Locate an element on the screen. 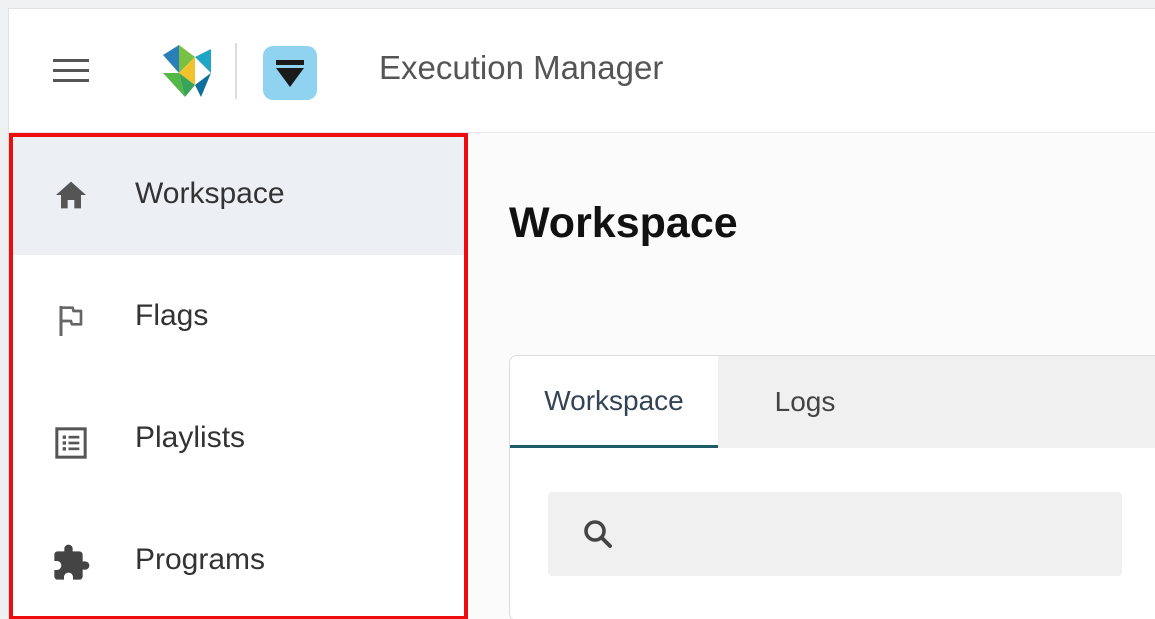 The image size is (1155, 619). funnel-app-icon is located at coordinates (290, 73).